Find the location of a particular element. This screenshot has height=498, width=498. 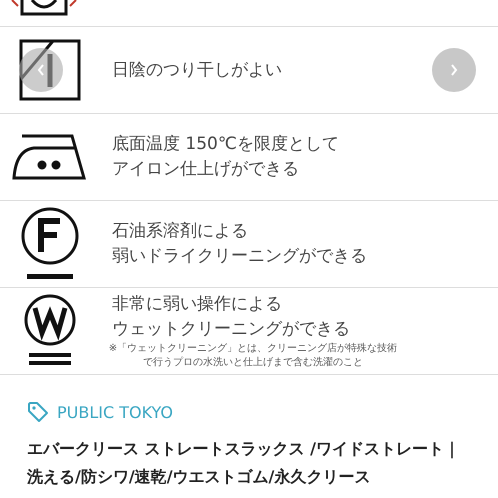

chevron-left-icon is located at coordinates (41, 70).